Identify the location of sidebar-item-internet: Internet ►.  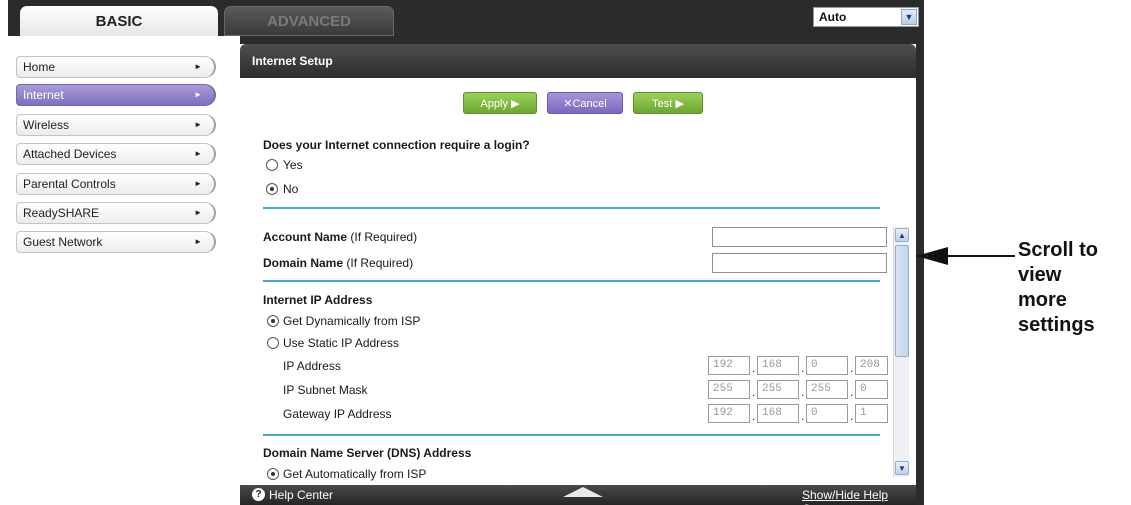
(116, 95).